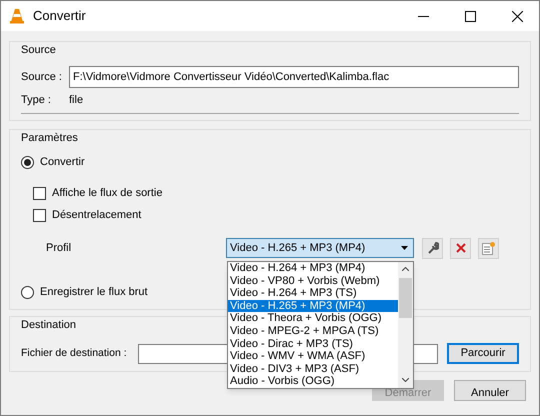 This screenshot has width=540, height=416. I want to click on wrench-button, so click(432, 248).